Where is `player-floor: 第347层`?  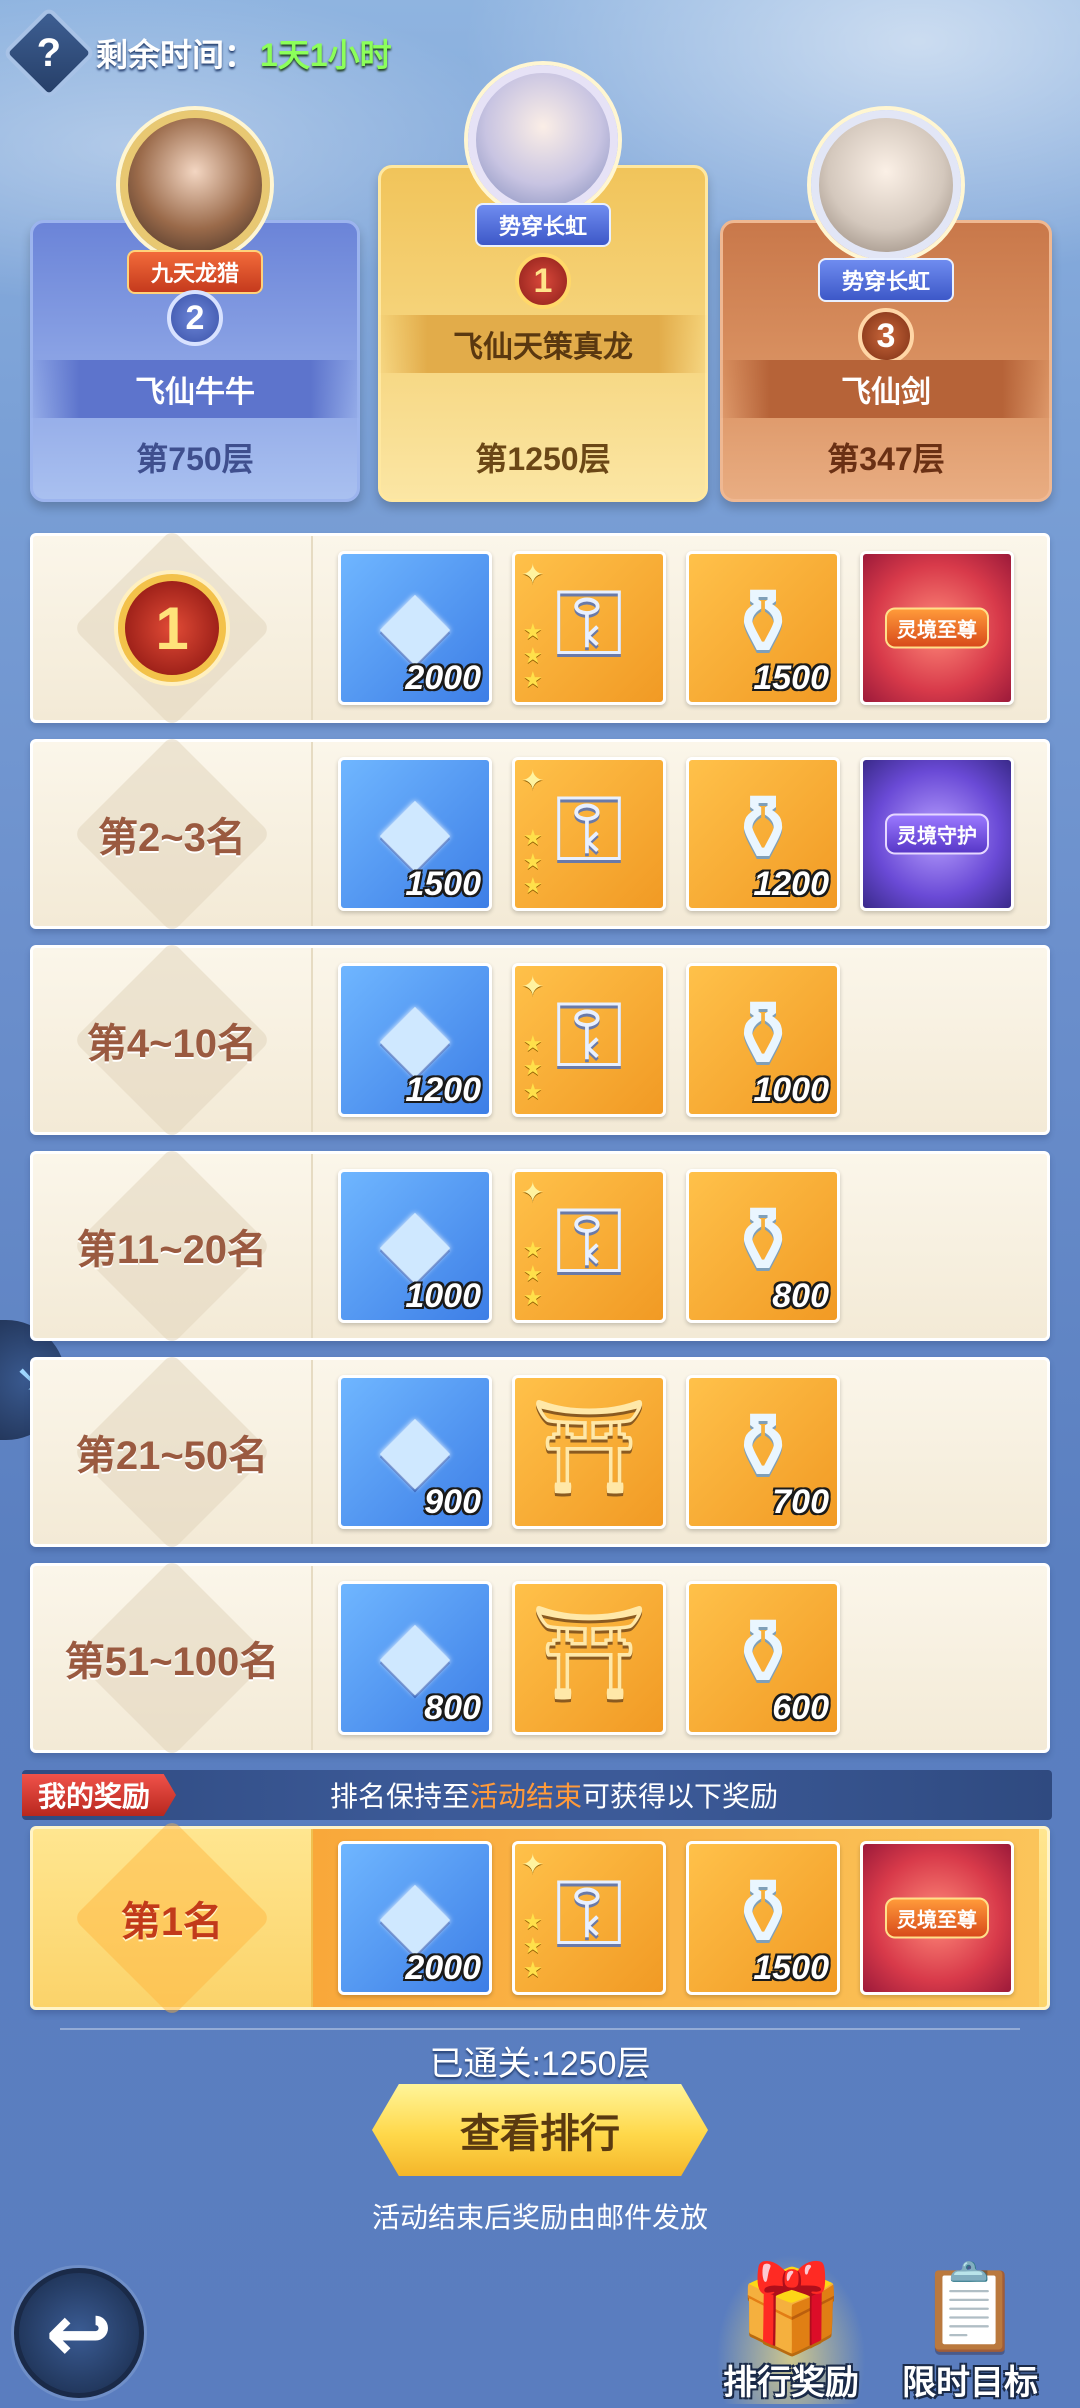
player-floor: 第347层 is located at coordinates (886, 459).